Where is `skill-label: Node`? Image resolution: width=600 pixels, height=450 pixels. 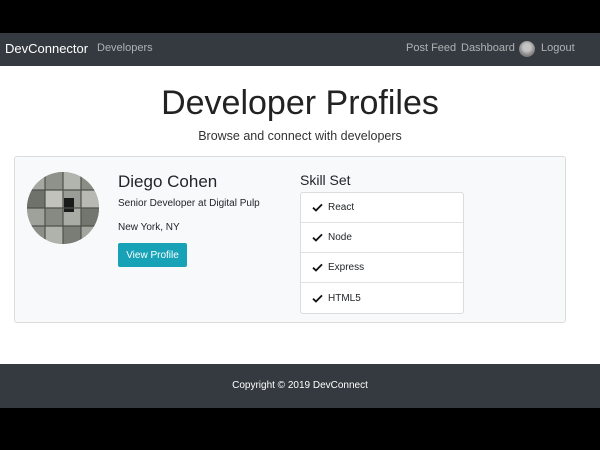 skill-label: Node is located at coordinates (340, 237).